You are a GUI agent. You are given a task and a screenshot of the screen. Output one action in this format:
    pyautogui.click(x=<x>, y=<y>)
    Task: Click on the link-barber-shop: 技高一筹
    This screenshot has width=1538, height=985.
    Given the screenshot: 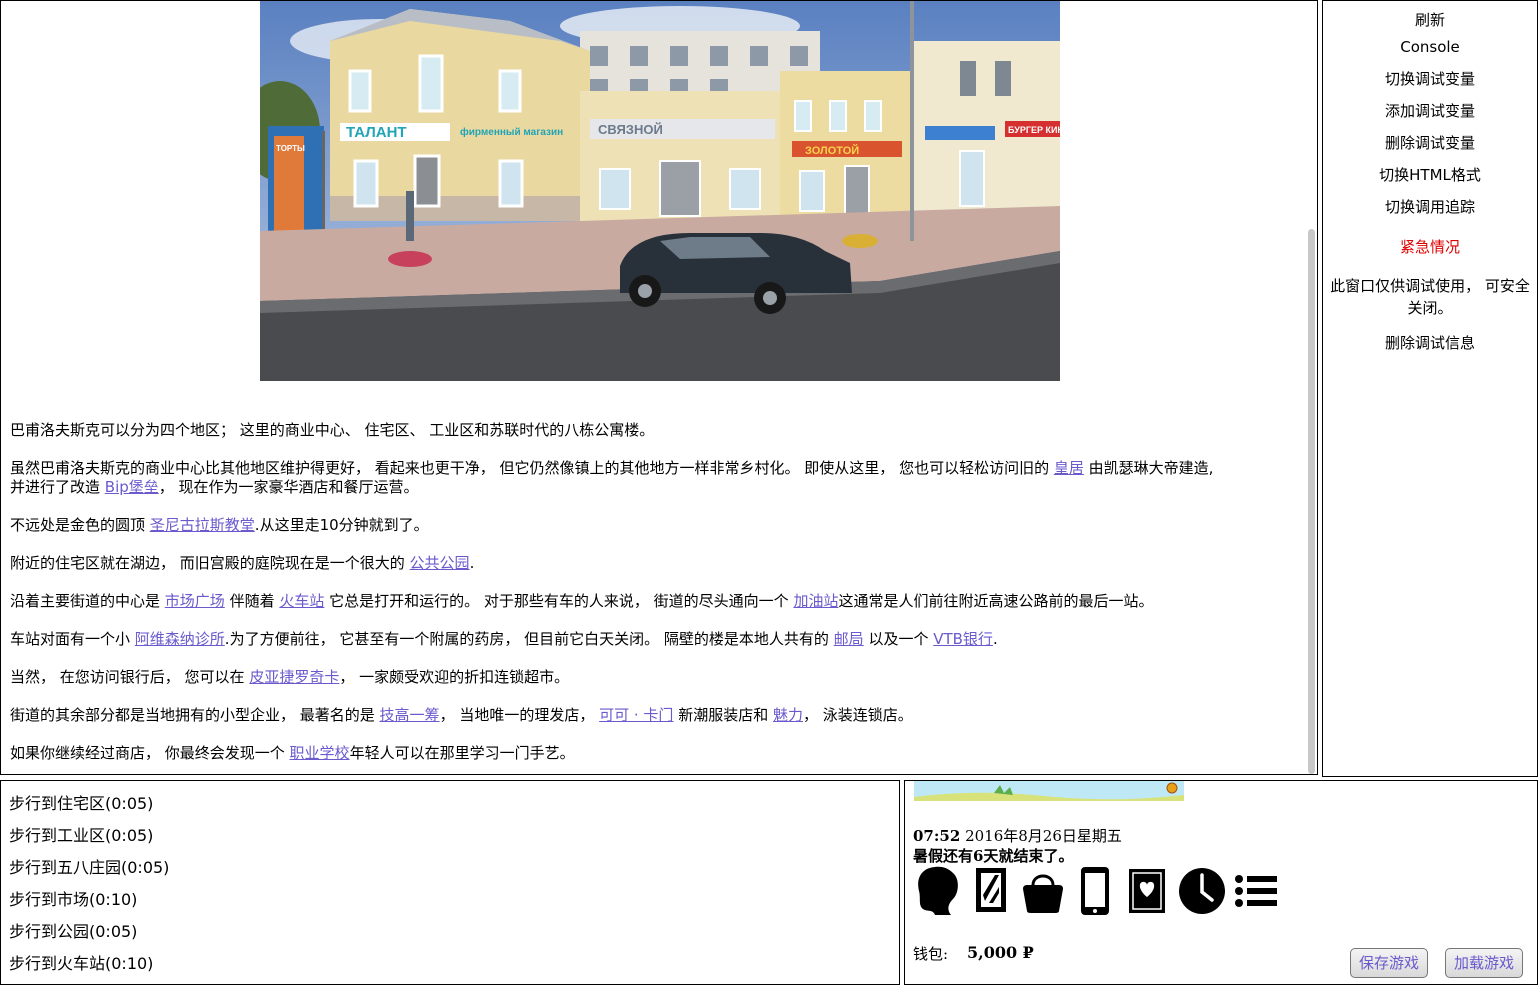 What is the action you would take?
    pyautogui.click(x=410, y=715)
    